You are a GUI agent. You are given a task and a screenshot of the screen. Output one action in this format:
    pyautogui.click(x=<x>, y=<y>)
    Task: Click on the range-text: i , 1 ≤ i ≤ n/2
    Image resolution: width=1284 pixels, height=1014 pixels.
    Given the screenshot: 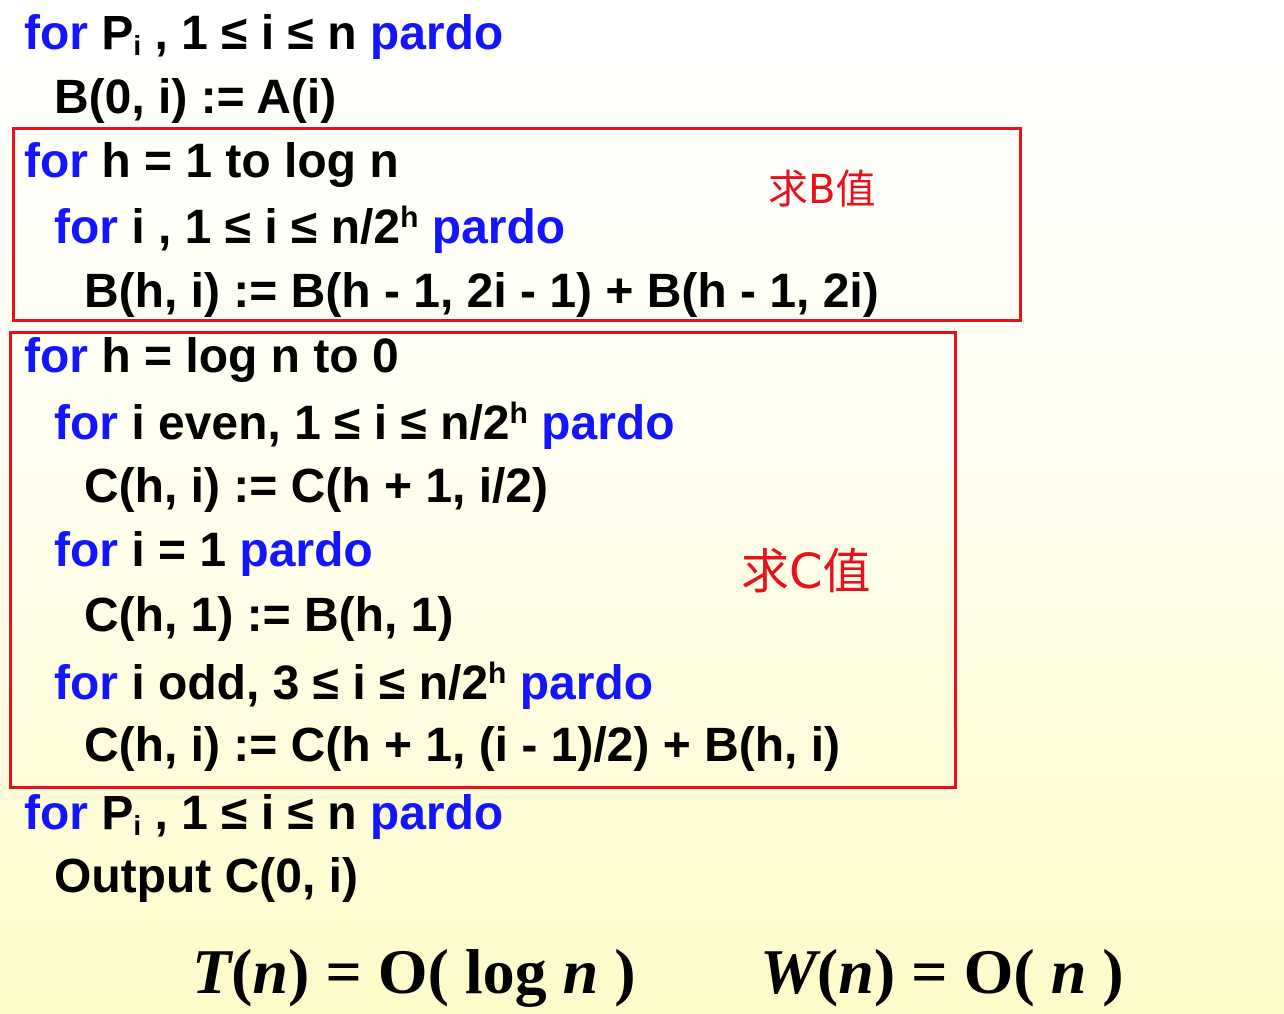 What is the action you would take?
    pyautogui.click(x=266, y=227)
    